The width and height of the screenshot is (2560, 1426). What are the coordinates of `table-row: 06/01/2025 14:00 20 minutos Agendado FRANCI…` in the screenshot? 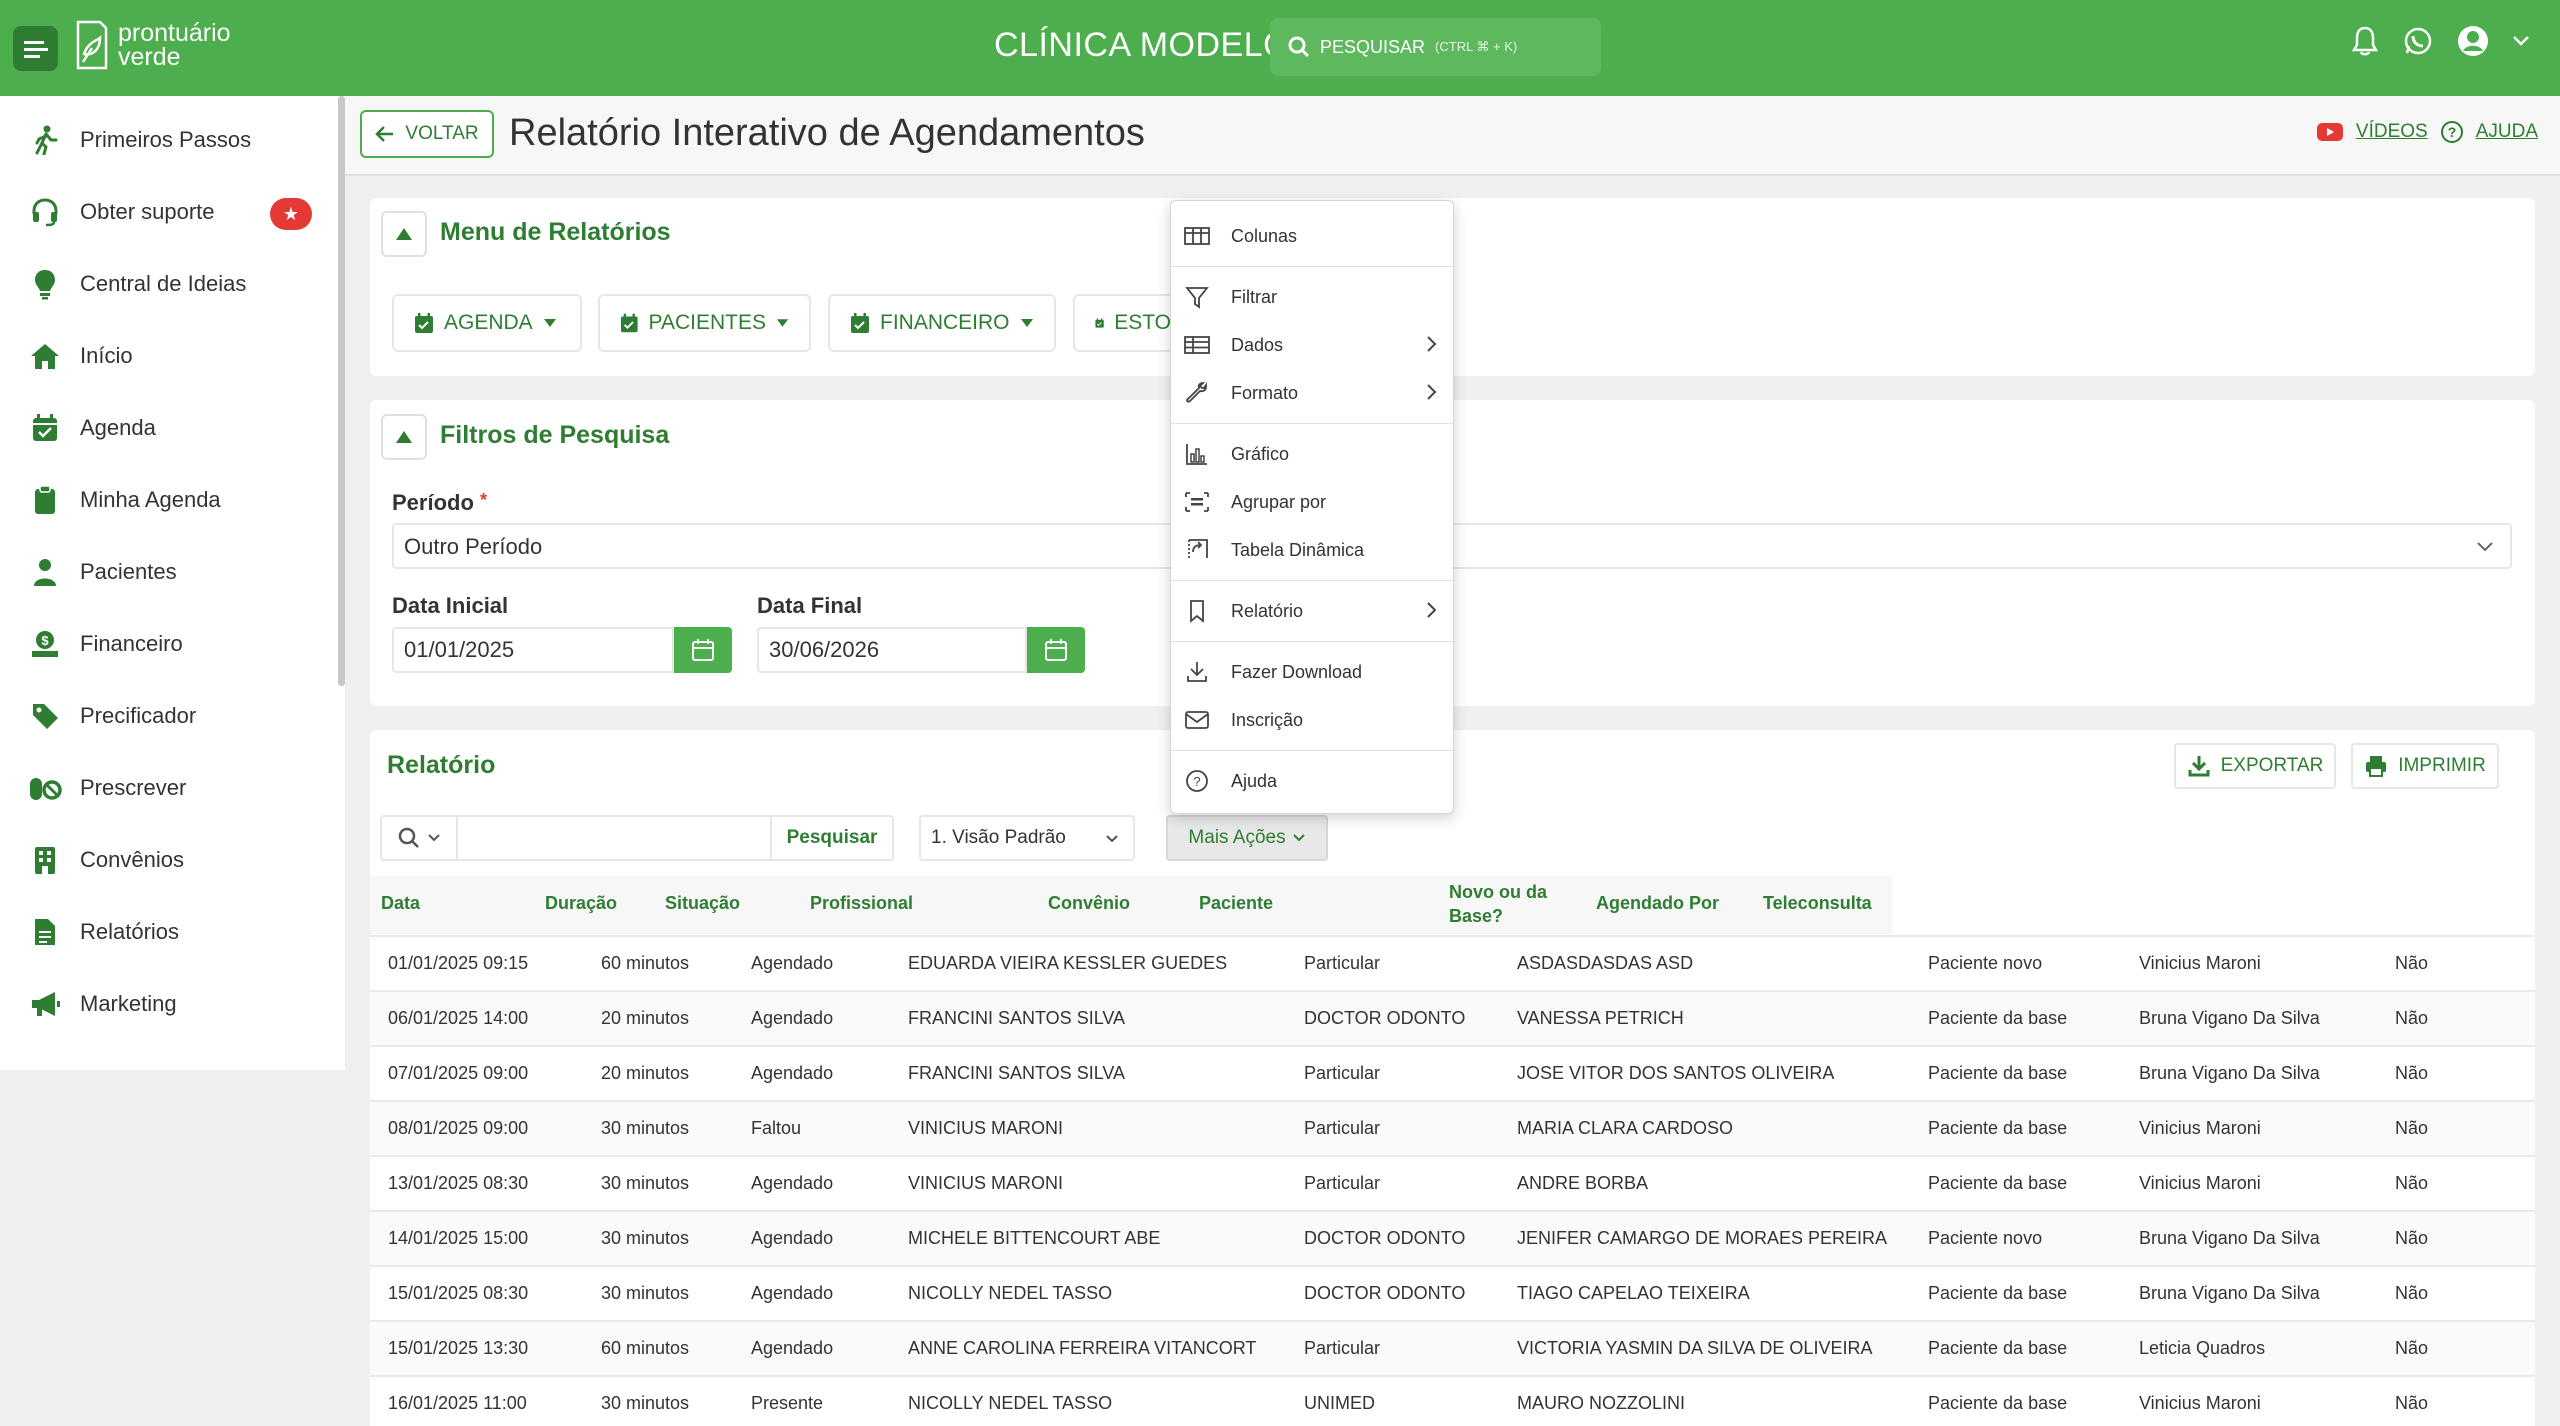 It's located at (1452, 1017).